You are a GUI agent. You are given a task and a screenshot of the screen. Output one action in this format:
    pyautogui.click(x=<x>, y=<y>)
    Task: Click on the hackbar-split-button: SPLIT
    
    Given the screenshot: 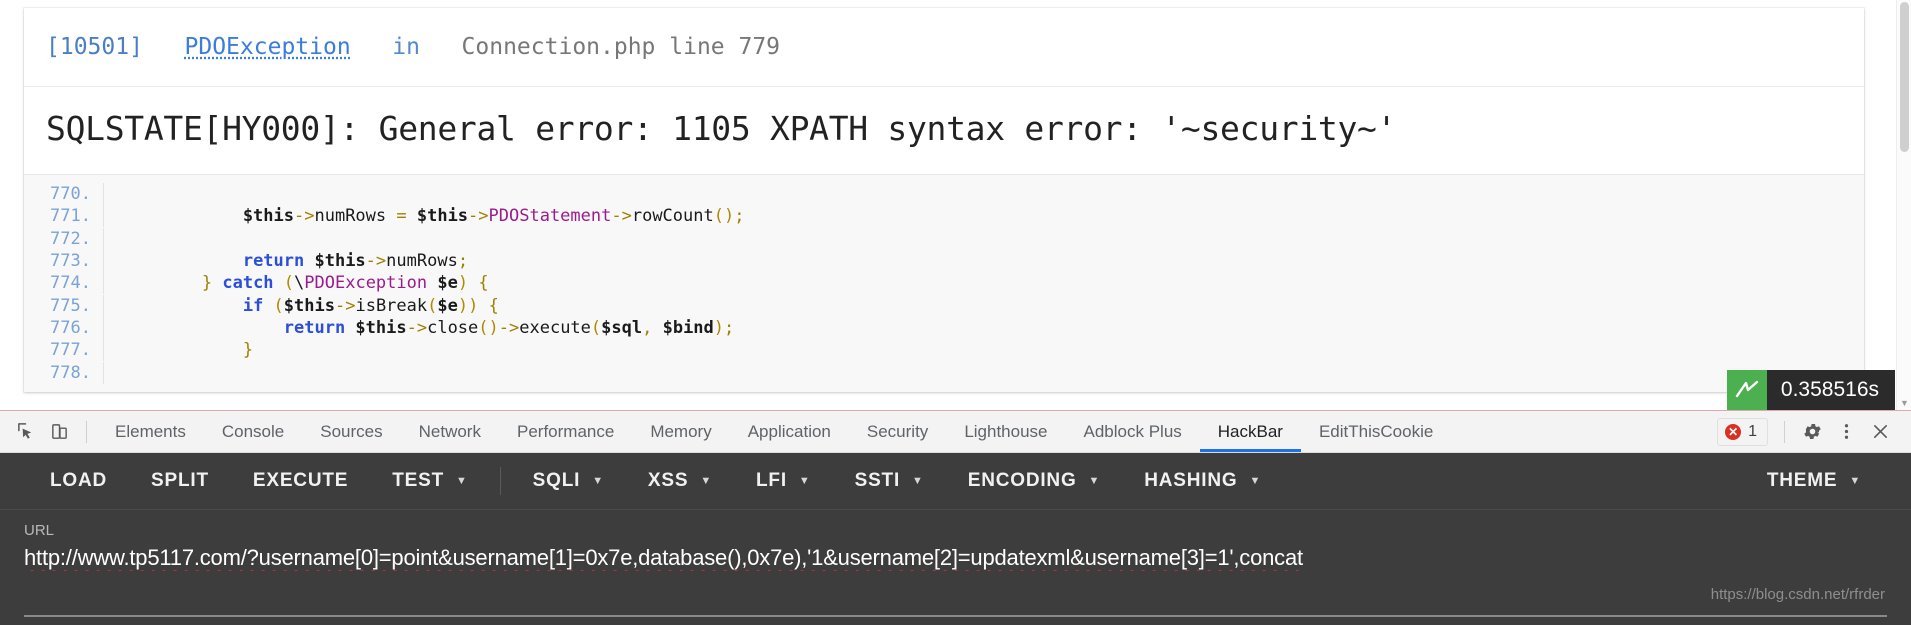 What is the action you would take?
    pyautogui.click(x=180, y=481)
    